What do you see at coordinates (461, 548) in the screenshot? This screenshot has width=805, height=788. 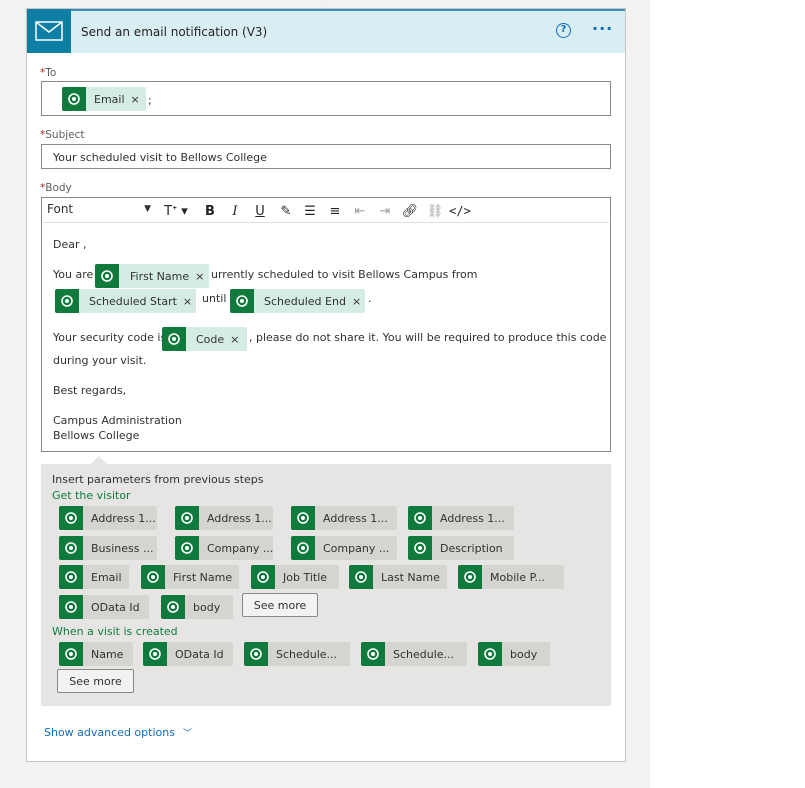 I see `param-chip: Description` at bounding box center [461, 548].